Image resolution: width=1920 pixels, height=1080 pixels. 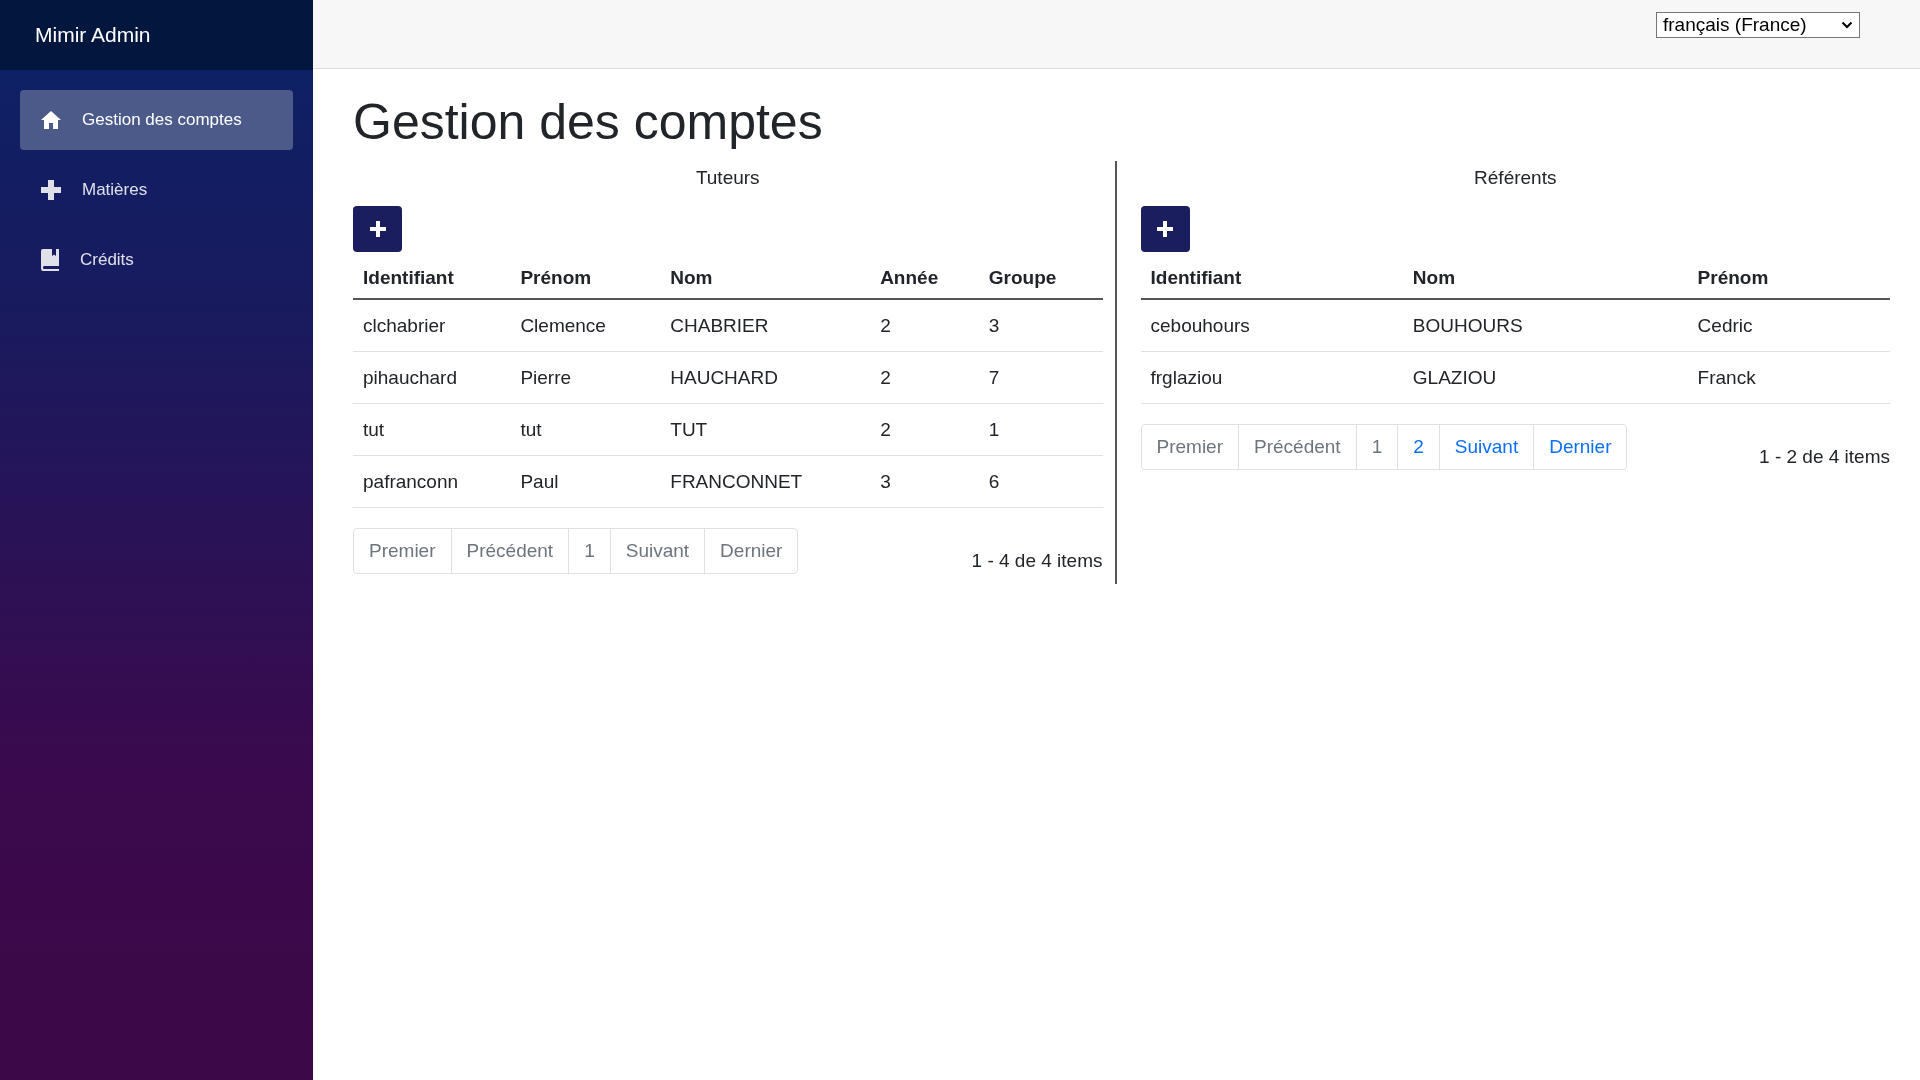 I want to click on table-cell: BOUHOURS, so click(x=1545, y=325).